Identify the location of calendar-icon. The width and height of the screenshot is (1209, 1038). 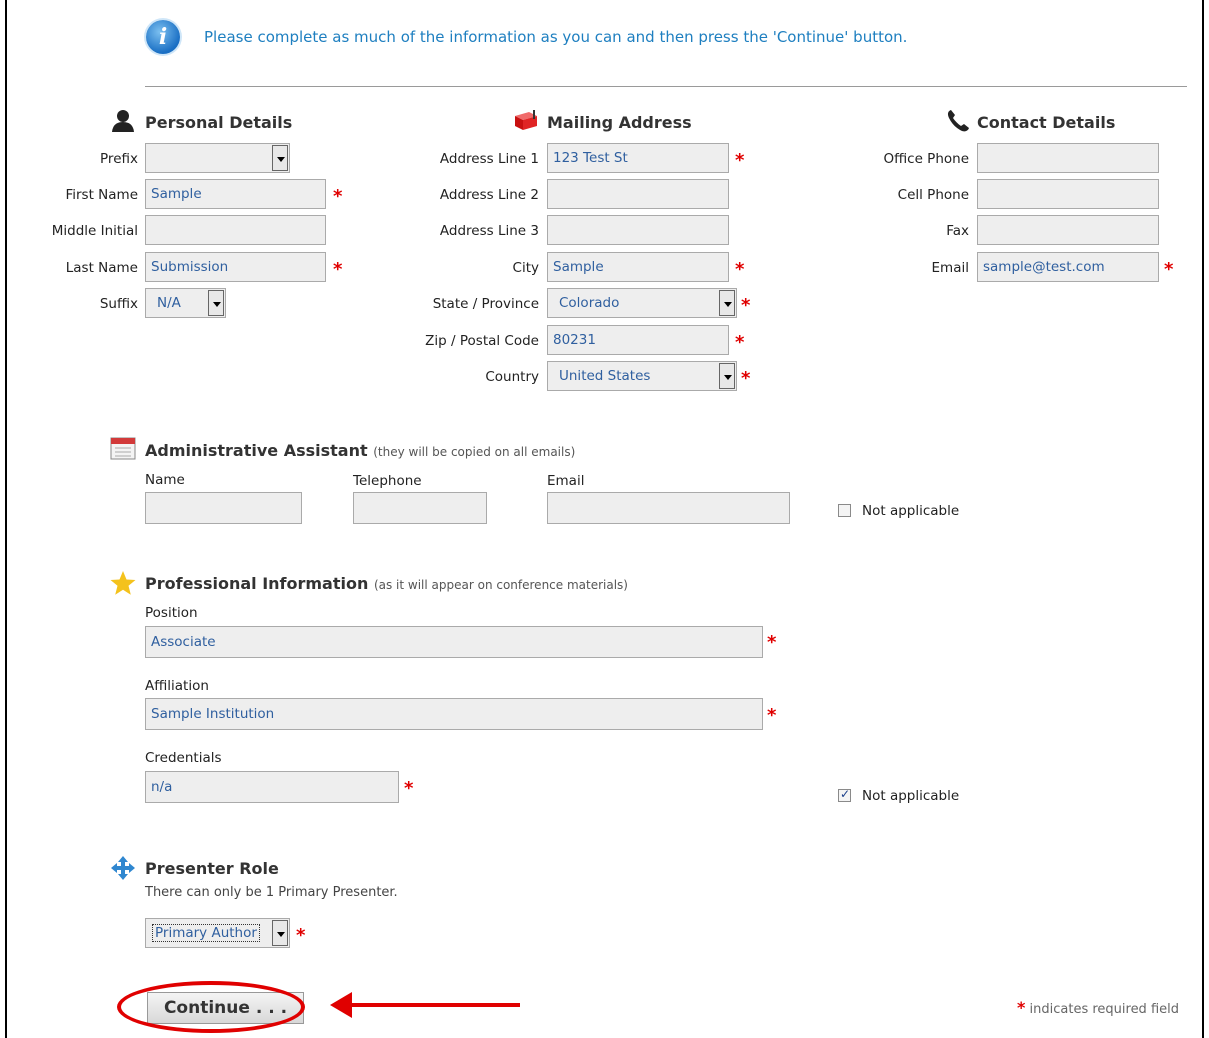
(123, 448).